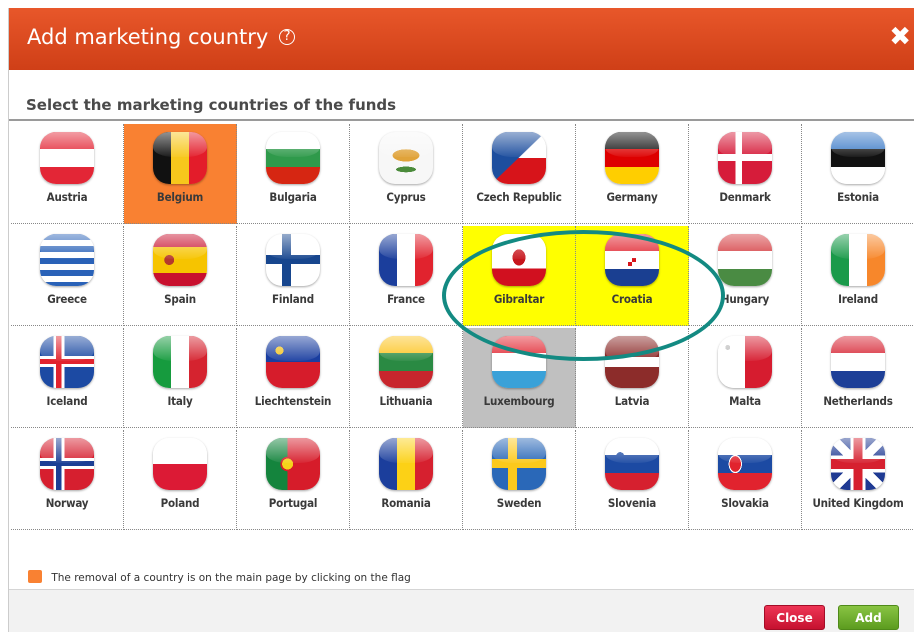 The image size is (914, 632). I want to click on liechtenstein-flag-icon, so click(293, 362).